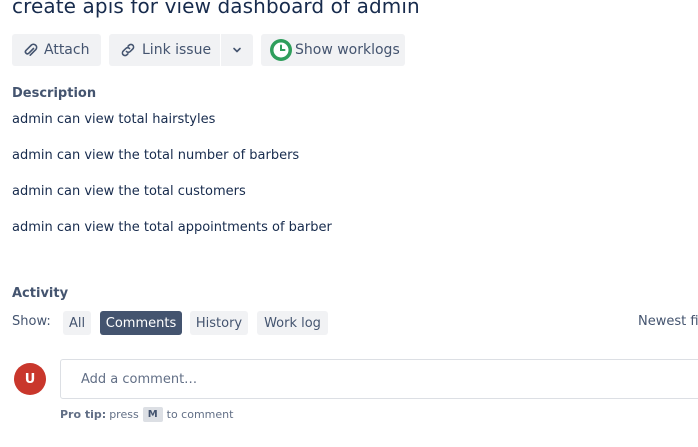 This screenshot has height=447, width=698. Describe the element at coordinates (129, 191) in the screenshot. I see `description-line: admin can view the total customers` at that location.